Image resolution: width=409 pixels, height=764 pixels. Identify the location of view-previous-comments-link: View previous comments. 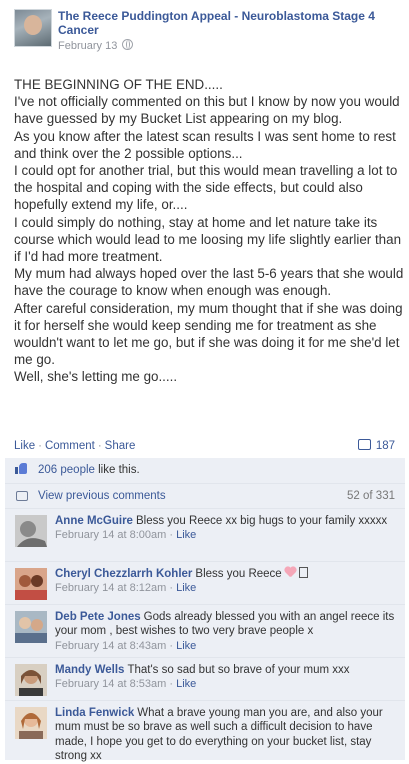
(102, 496).